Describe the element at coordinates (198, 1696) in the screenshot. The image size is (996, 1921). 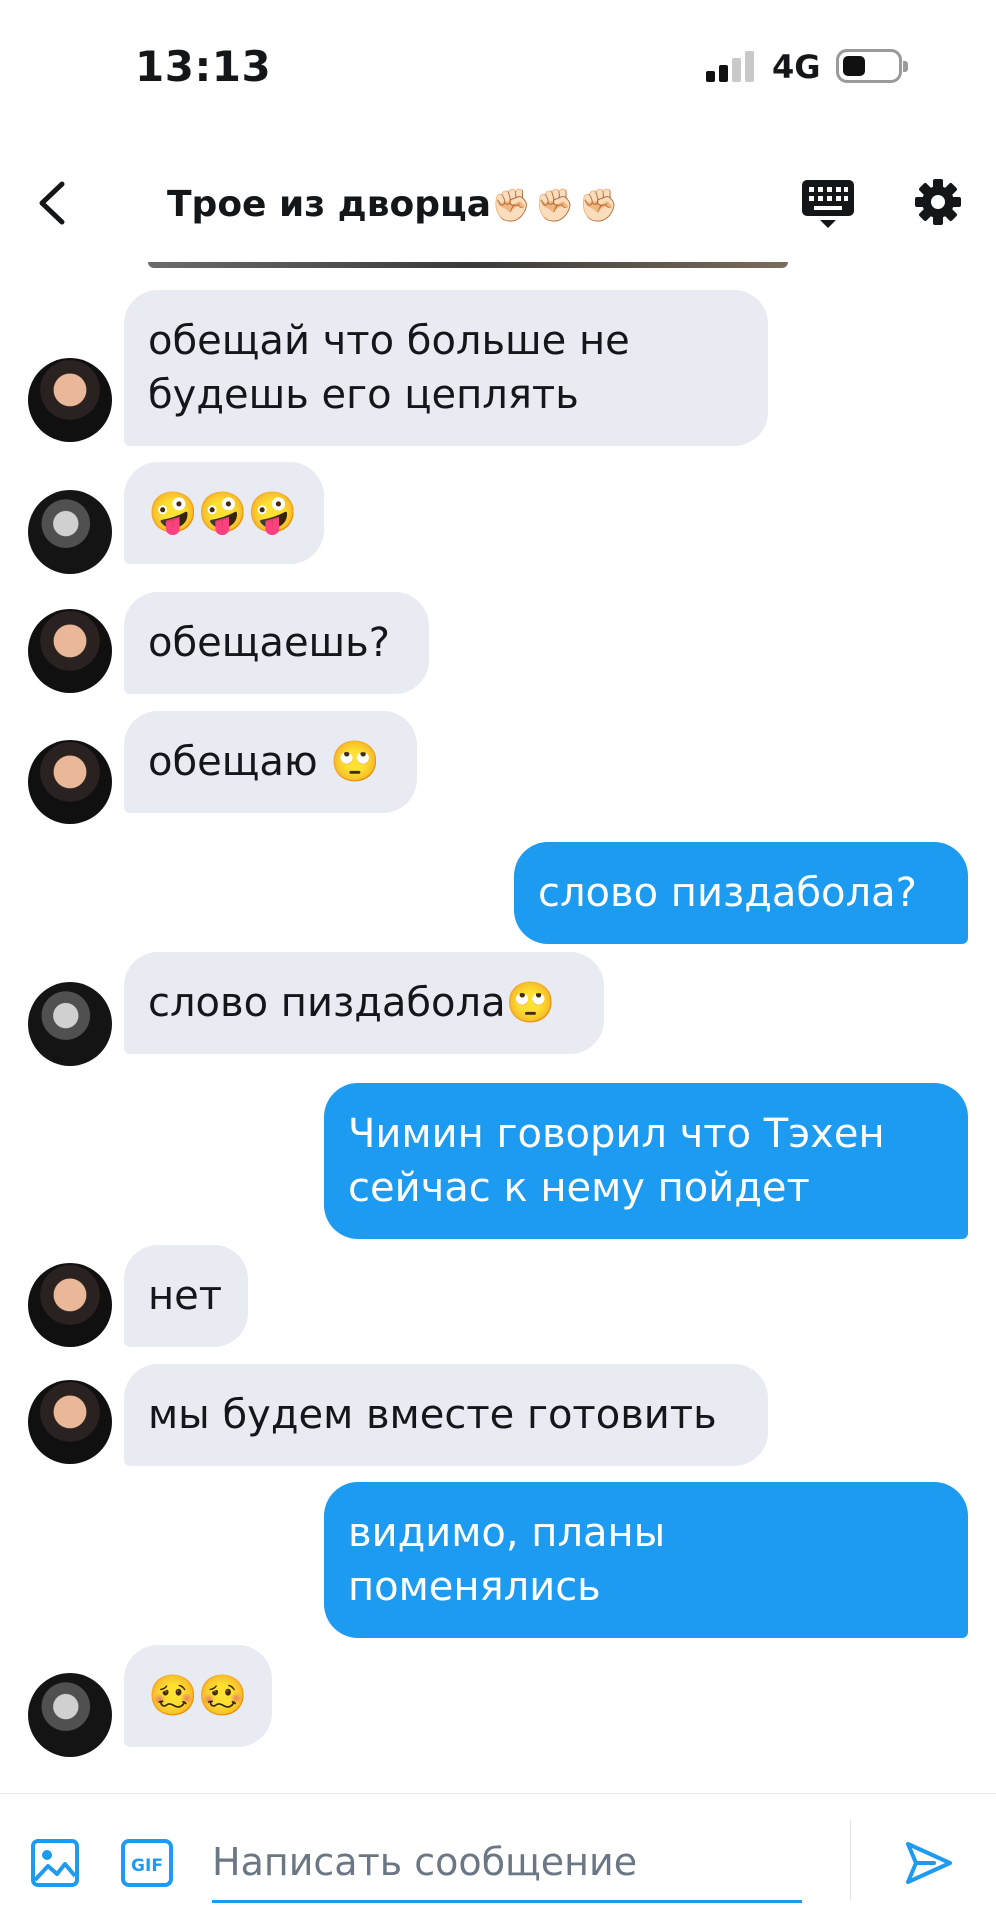
I see `message-bubble-incoming: 🥴🥴` at that location.